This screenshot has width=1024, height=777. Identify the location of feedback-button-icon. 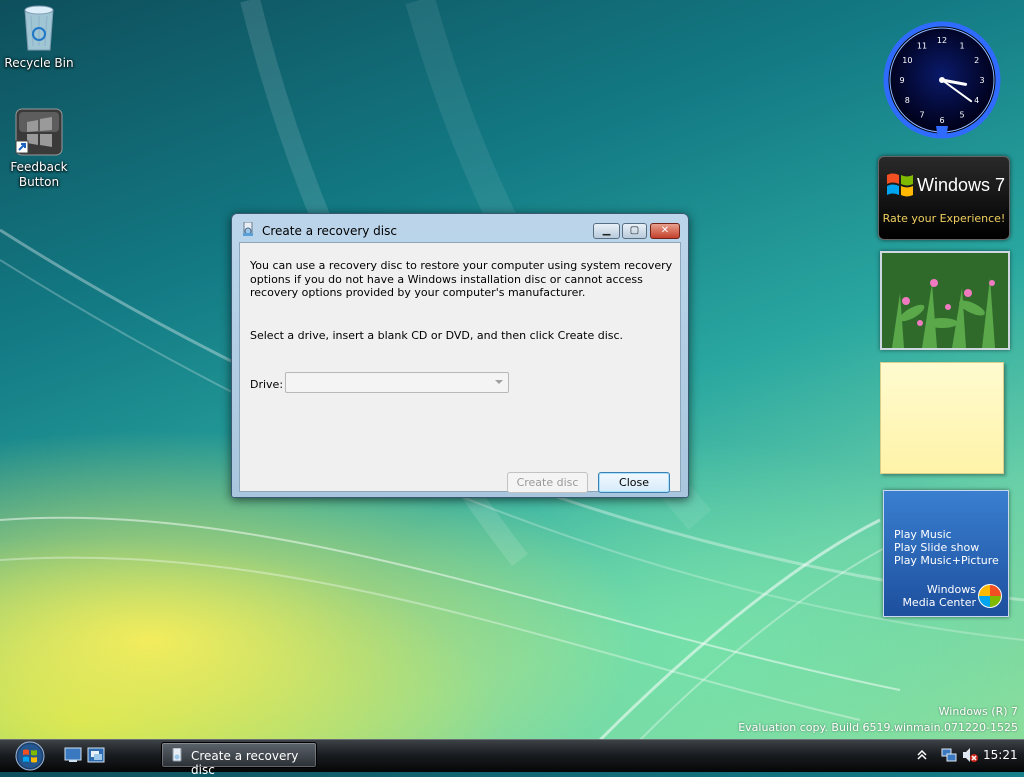
(39, 132).